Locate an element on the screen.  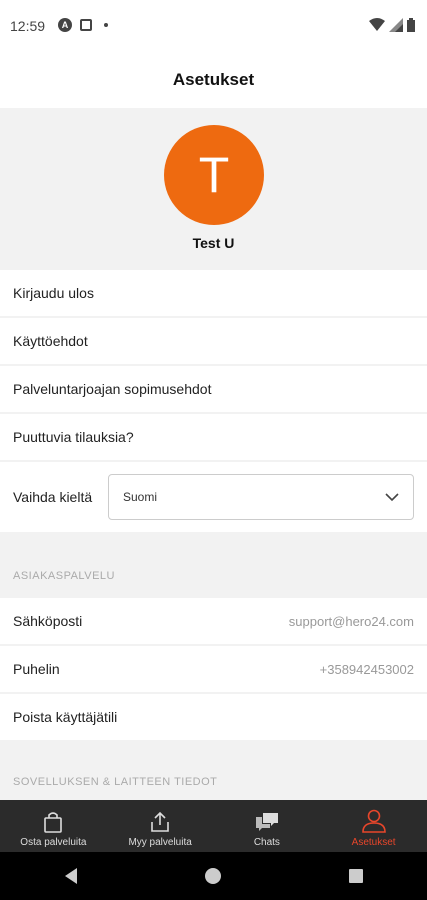
nav-chats: Chats is located at coordinates (267, 826).